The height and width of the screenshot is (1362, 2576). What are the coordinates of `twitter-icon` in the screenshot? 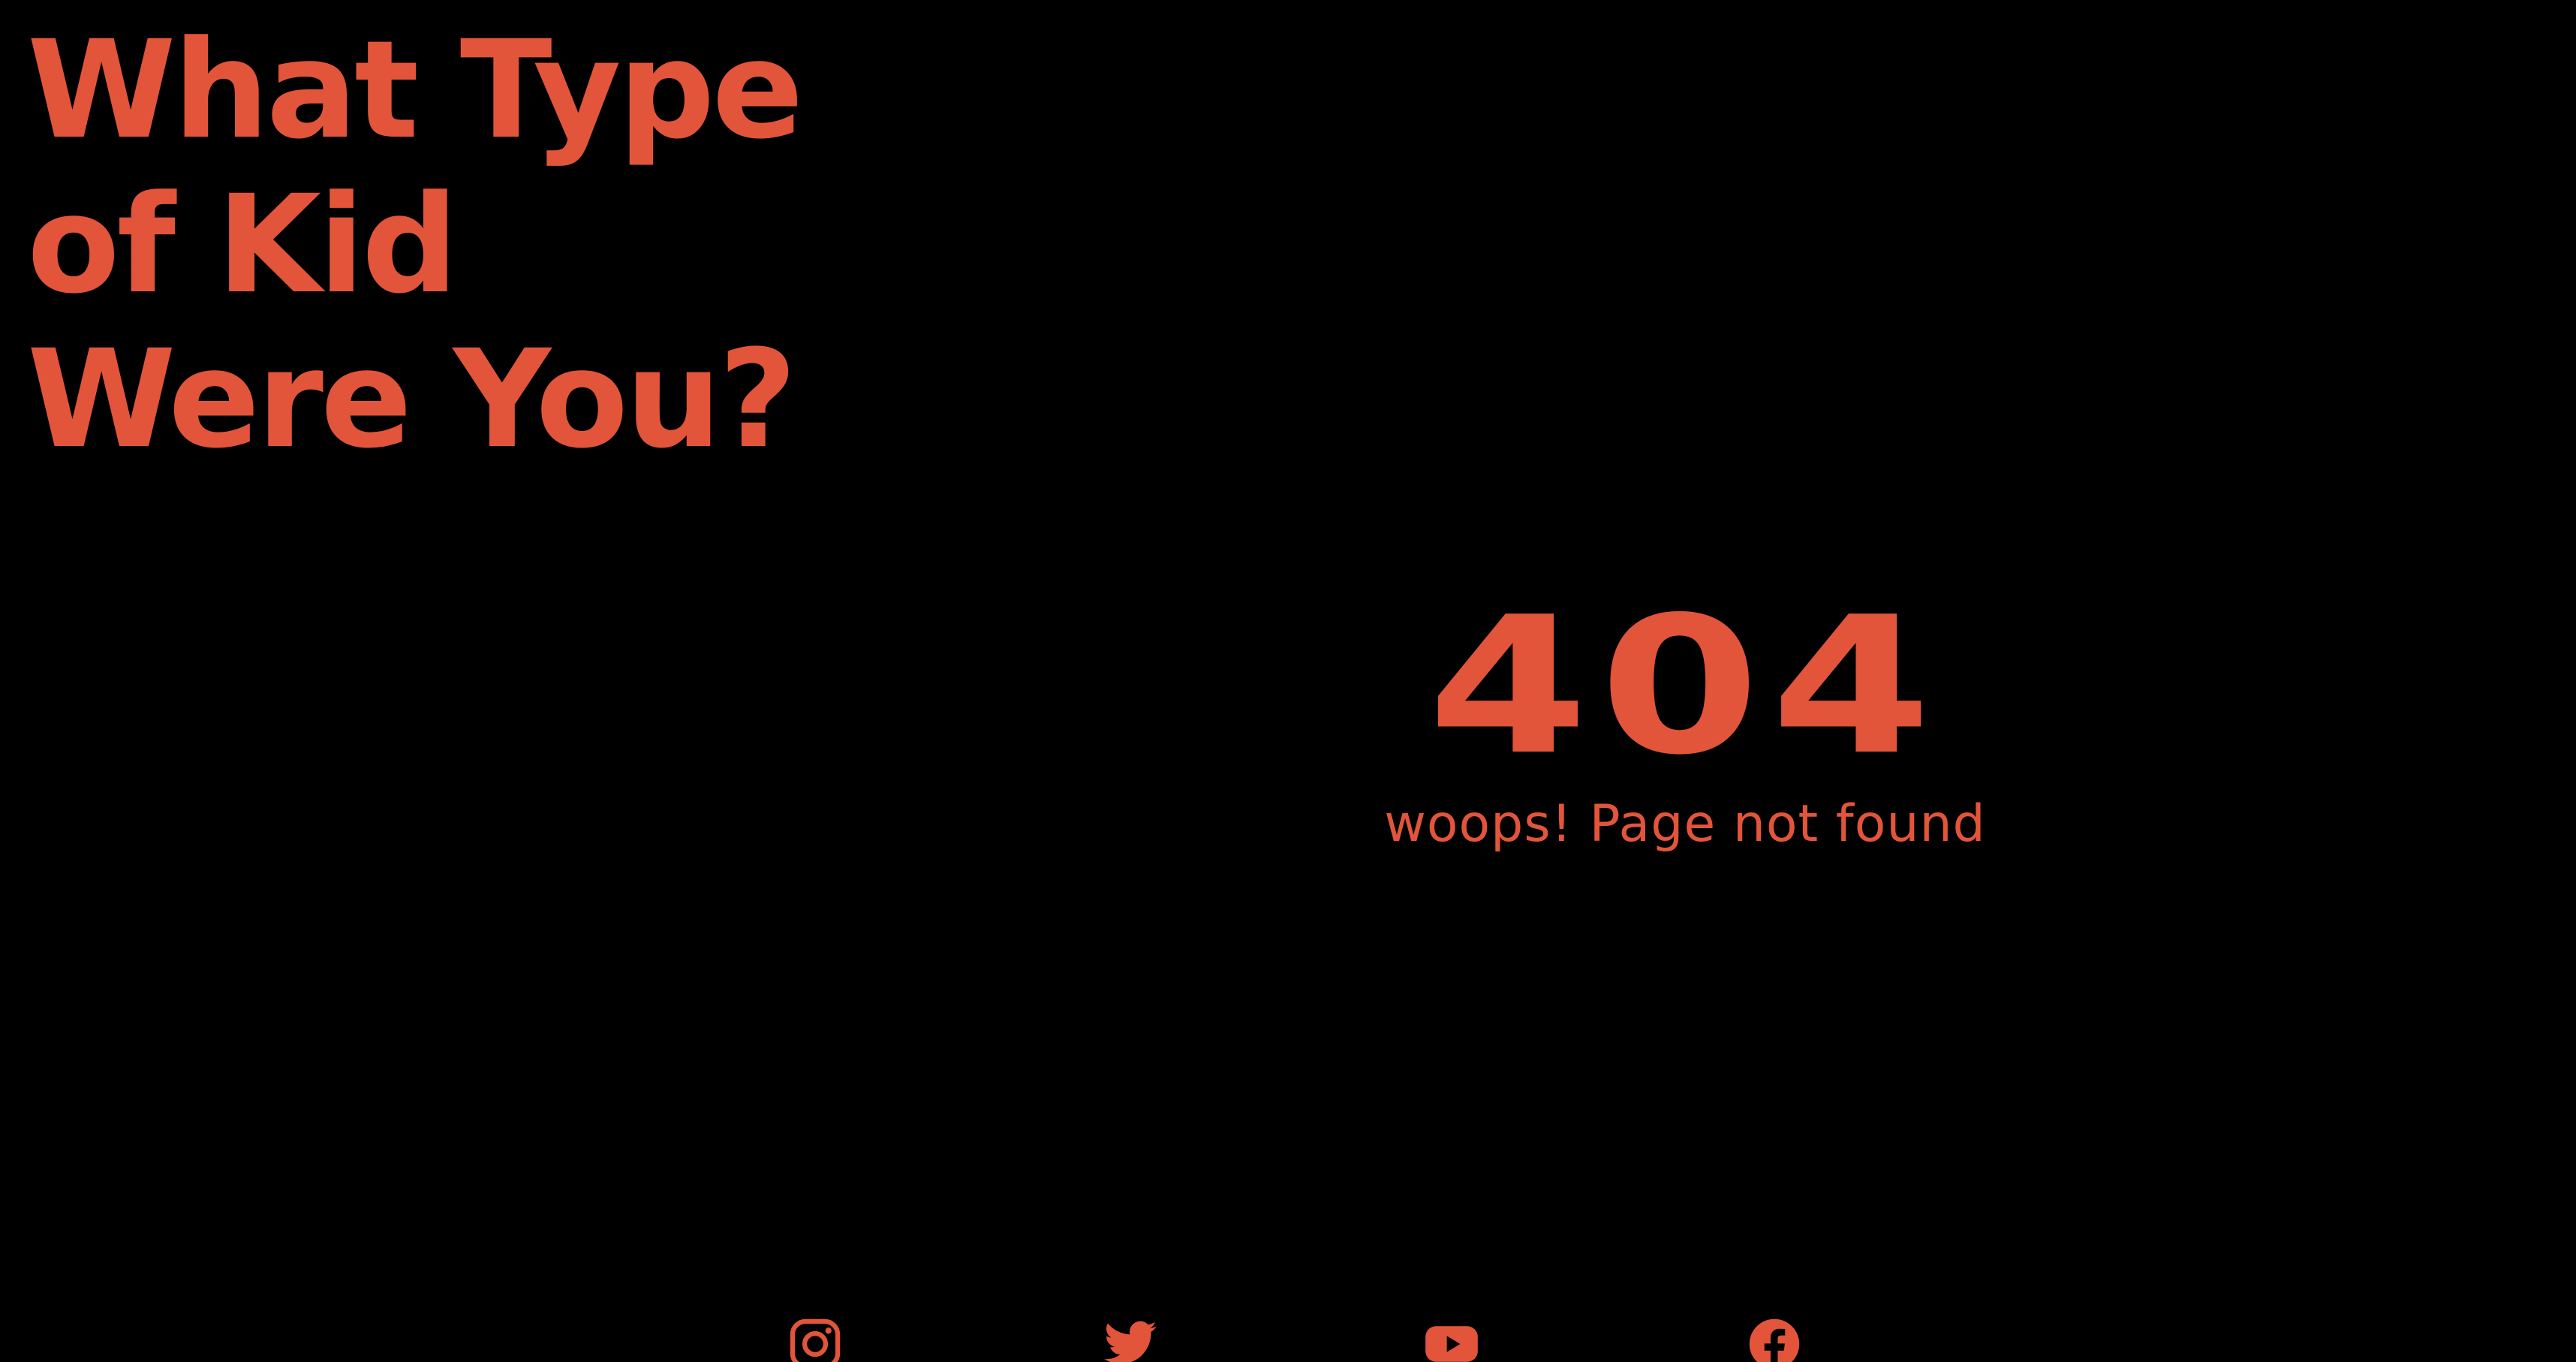 It's located at (1130, 1341).